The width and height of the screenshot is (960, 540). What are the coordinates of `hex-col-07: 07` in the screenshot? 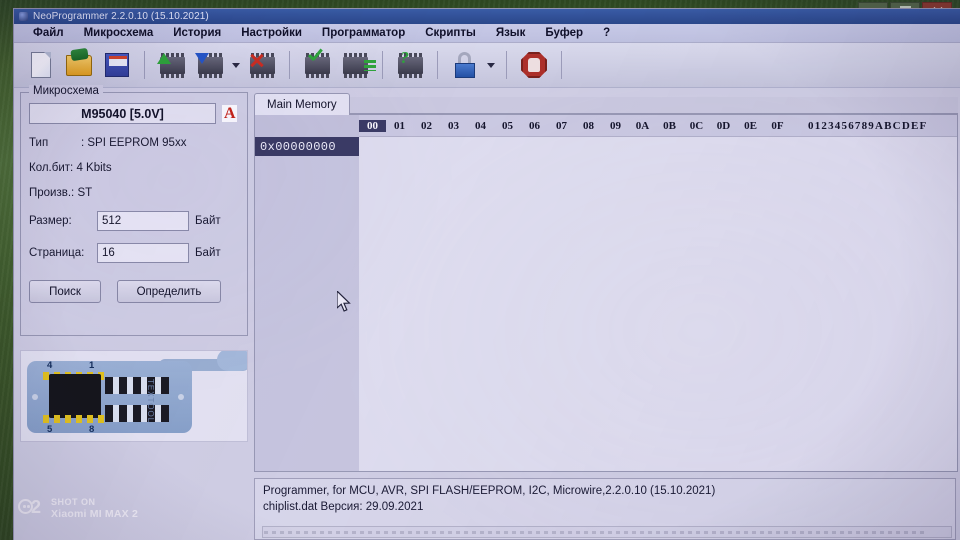 It's located at (561, 126).